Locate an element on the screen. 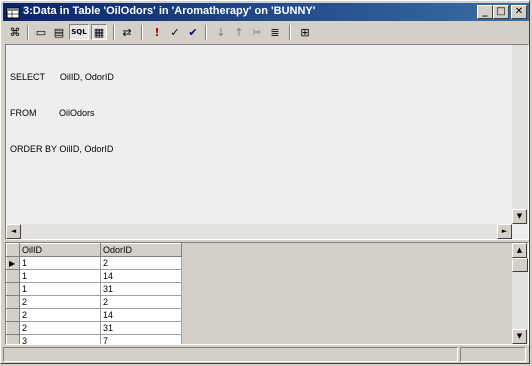 Image resolution: width=532 pixels, height=366 pixels. sql-line: ORDER BY OilID, OdorID is located at coordinates (62, 149).